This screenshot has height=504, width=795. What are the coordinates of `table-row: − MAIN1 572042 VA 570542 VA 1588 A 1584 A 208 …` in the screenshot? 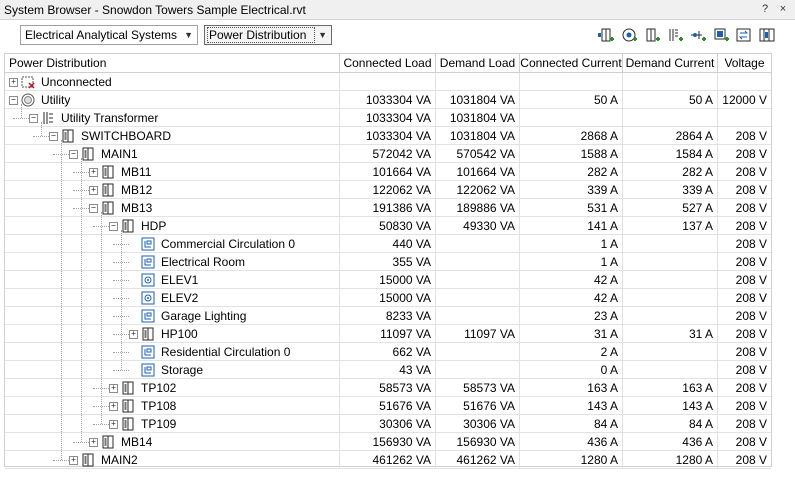 It's located at (388, 154).